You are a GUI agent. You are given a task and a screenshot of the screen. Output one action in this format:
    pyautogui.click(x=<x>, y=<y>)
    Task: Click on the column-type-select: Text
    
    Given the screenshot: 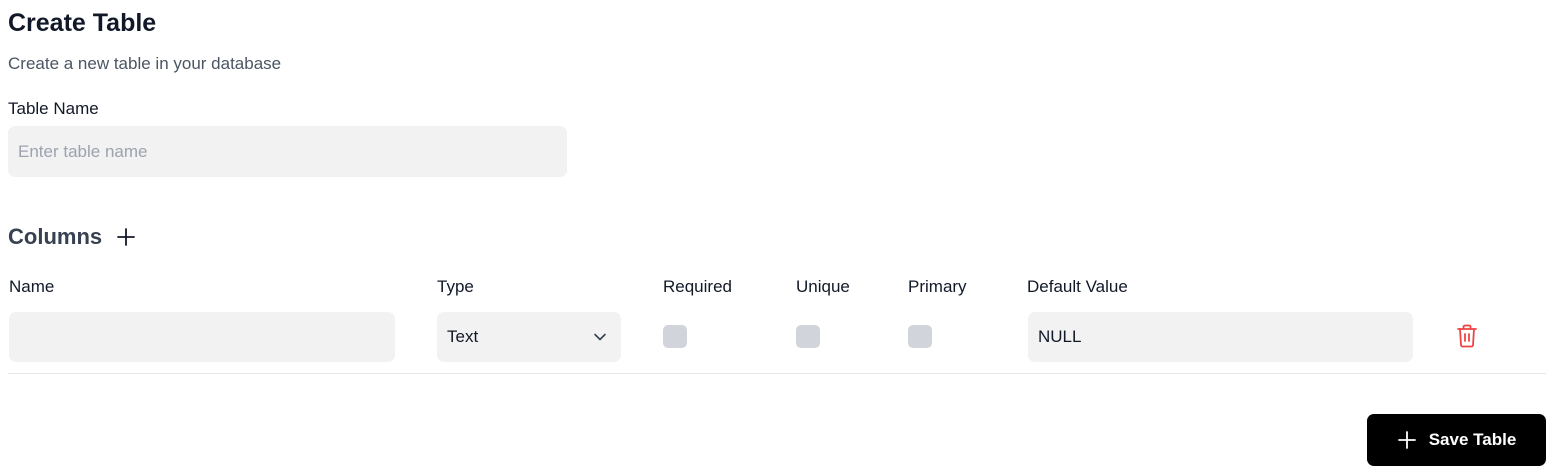 What is the action you would take?
    pyautogui.click(x=529, y=337)
    